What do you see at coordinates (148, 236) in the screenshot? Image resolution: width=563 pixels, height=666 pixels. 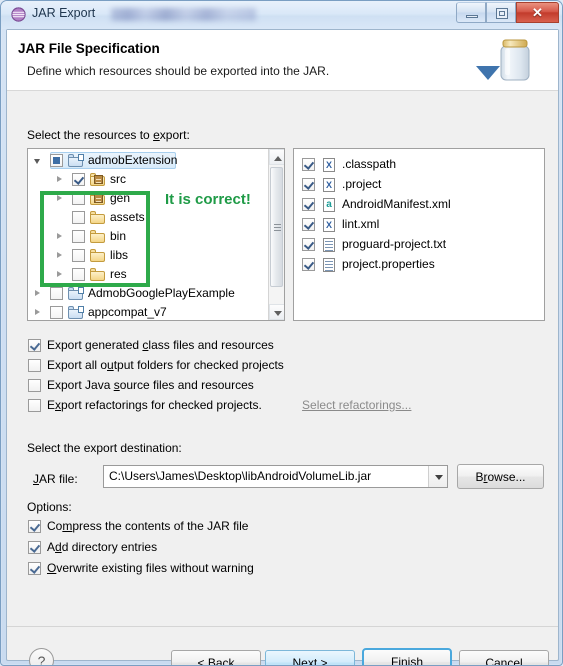 I see `tree-row: bin` at bounding box center [148, 236].